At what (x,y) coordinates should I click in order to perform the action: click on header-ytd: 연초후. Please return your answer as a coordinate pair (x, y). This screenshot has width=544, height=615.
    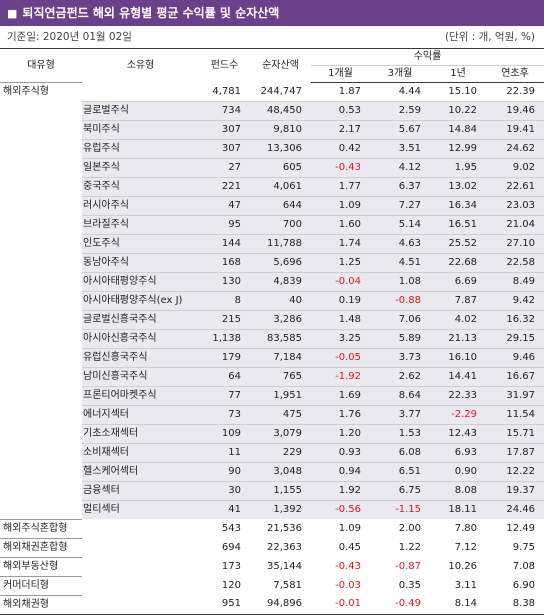
    Looking at the image, I should click on (515, 74).